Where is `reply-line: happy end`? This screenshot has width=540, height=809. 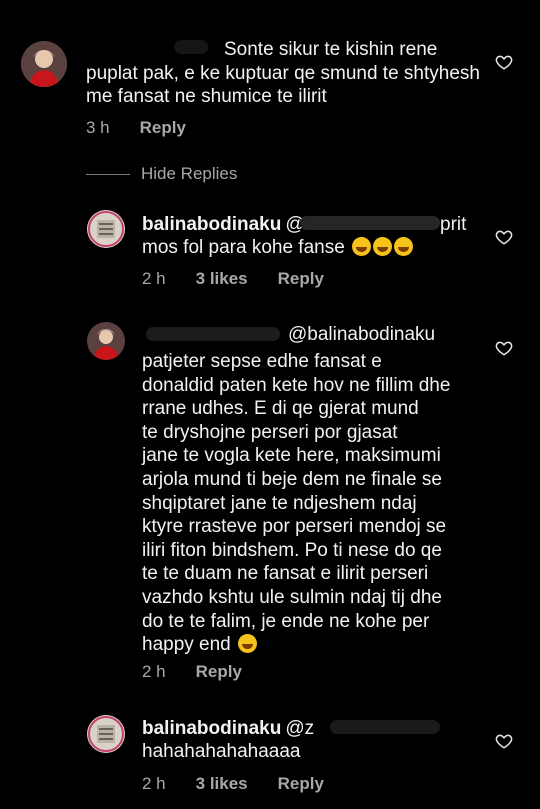
reply-line: happy end is located at coordinates (186, 645).